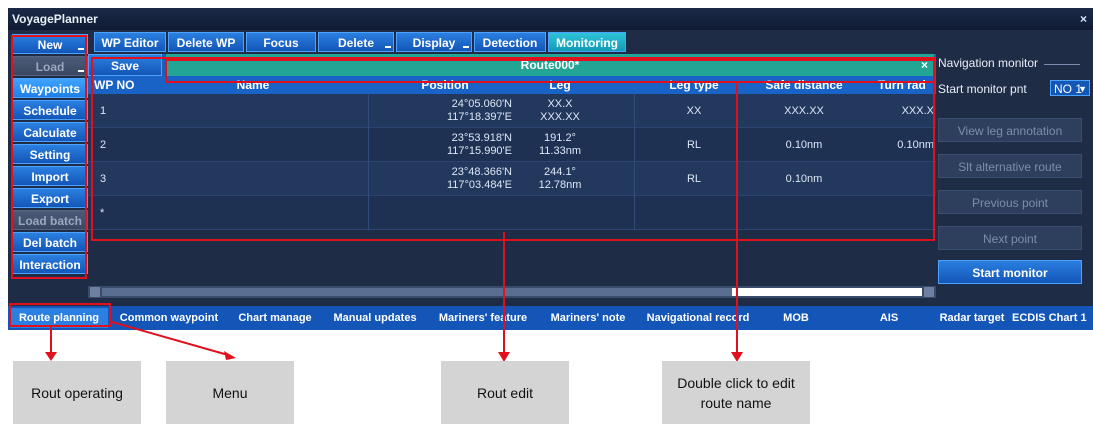  Describe the element at coordinates (169, 318) in the screenshot. I see `menu-common-waypoint: Common waypoint` at that location.